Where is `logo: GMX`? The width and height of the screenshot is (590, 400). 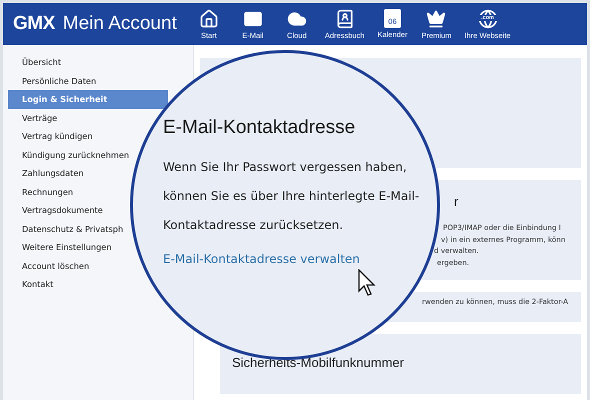
logo: GMX is located at coordinates (34, 24).